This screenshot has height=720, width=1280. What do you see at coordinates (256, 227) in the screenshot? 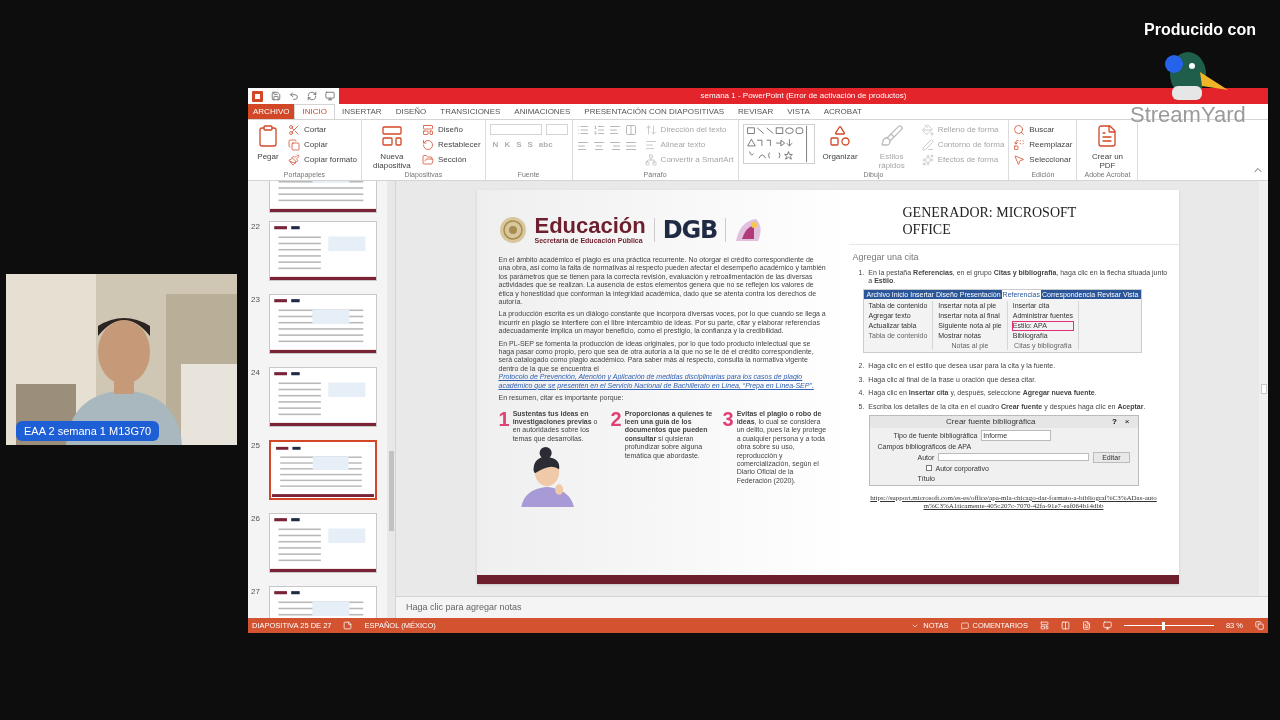
I see `slide-number: 22` at bounding box center [256, 227].